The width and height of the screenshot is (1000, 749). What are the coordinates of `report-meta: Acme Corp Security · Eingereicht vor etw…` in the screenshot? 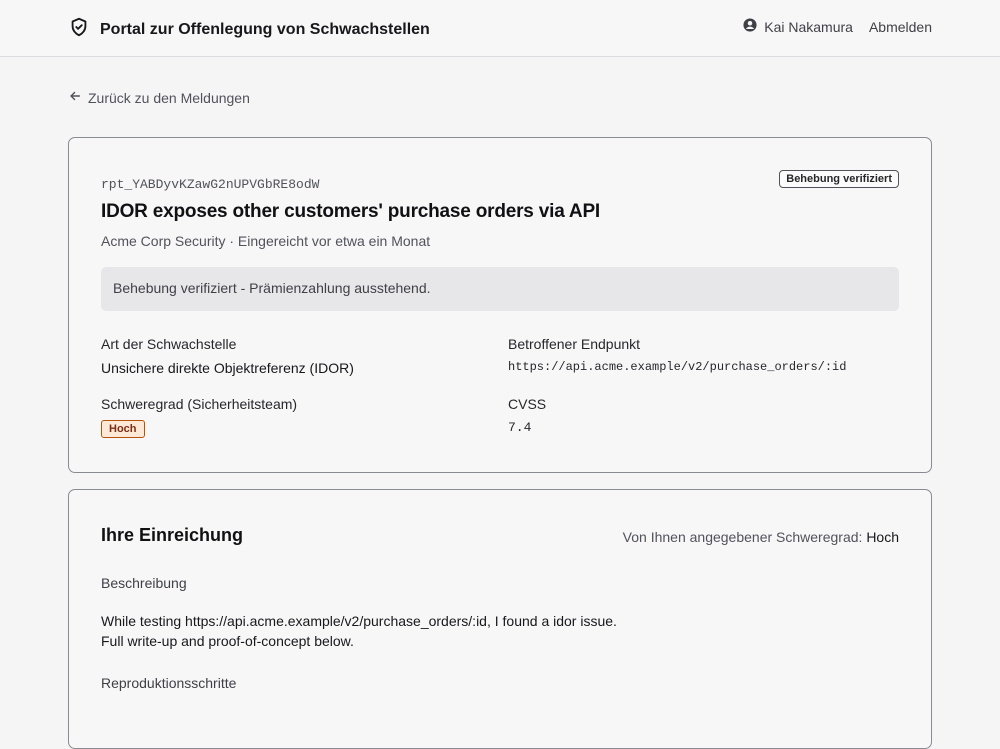 It's located at (266, 241).